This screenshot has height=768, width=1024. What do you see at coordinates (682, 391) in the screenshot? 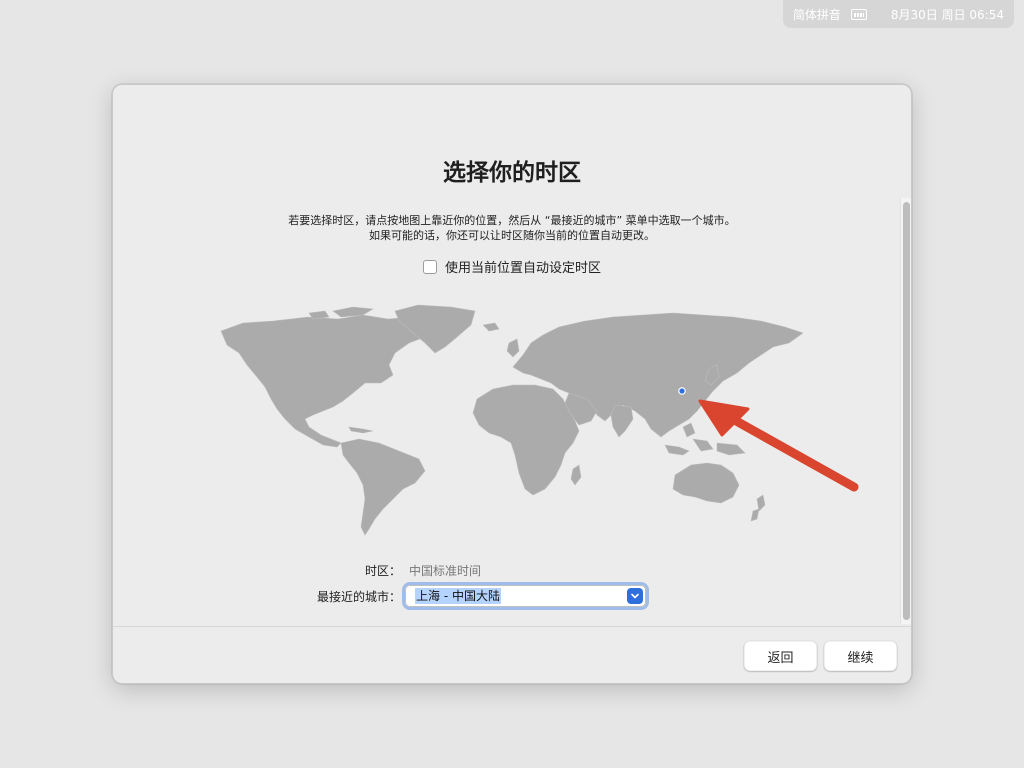
I see `location-pin-icon` at bounding box center [682, 391].